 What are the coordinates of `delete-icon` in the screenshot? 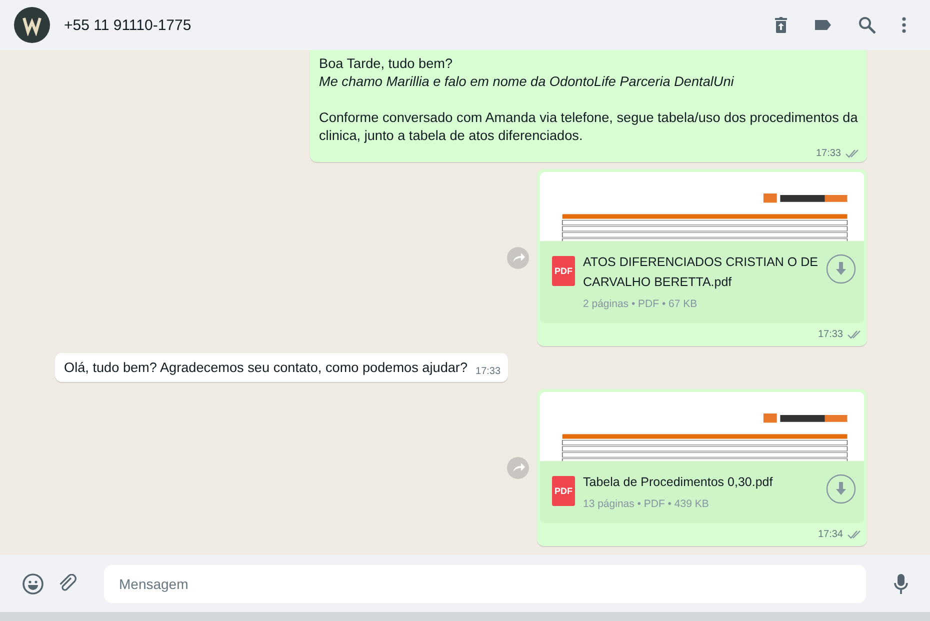 It's located at (781, 25).